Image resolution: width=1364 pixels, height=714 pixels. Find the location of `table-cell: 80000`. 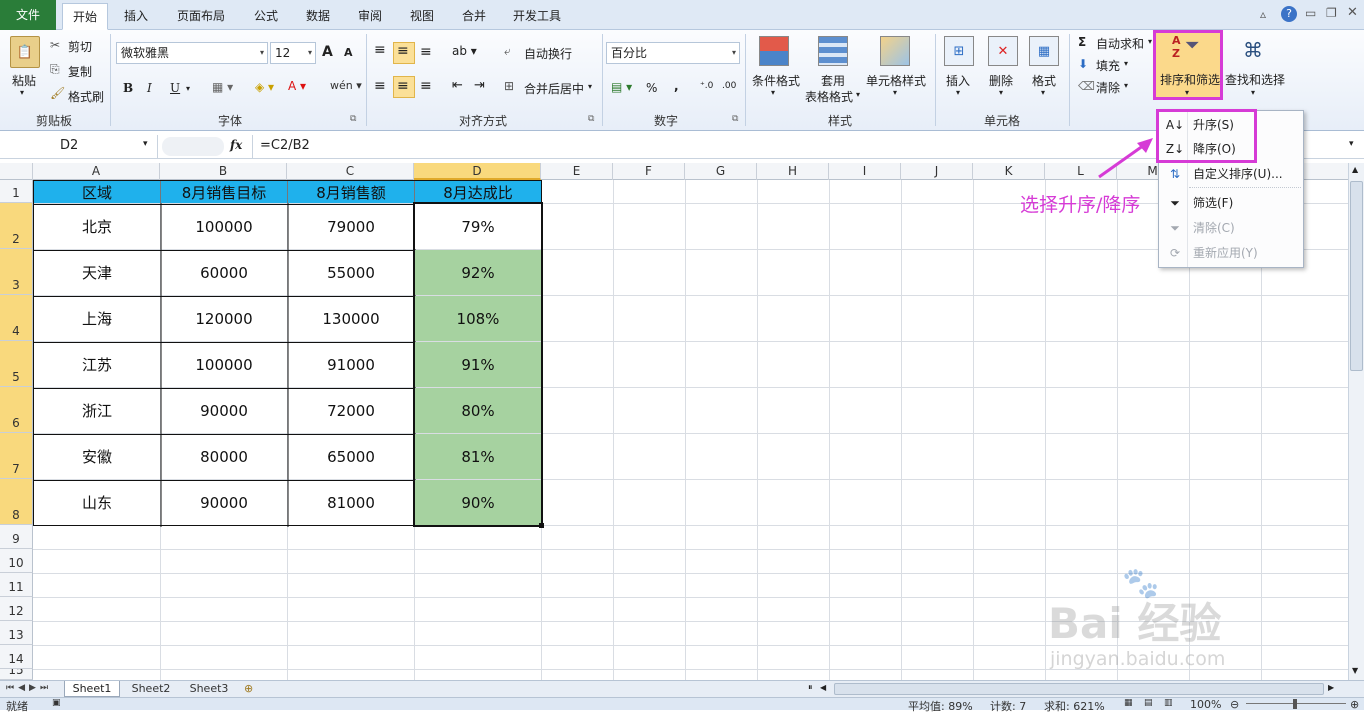

table-cell: 80000 is located at coordinates (224, 456).